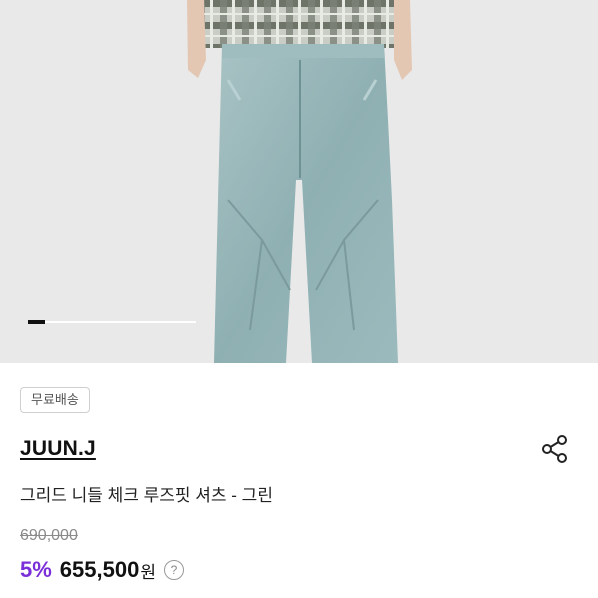  What do you see at coordinates (49, 535) in the screenshot?
I see `original-price: 690,000` at bounding box center [49, 535].